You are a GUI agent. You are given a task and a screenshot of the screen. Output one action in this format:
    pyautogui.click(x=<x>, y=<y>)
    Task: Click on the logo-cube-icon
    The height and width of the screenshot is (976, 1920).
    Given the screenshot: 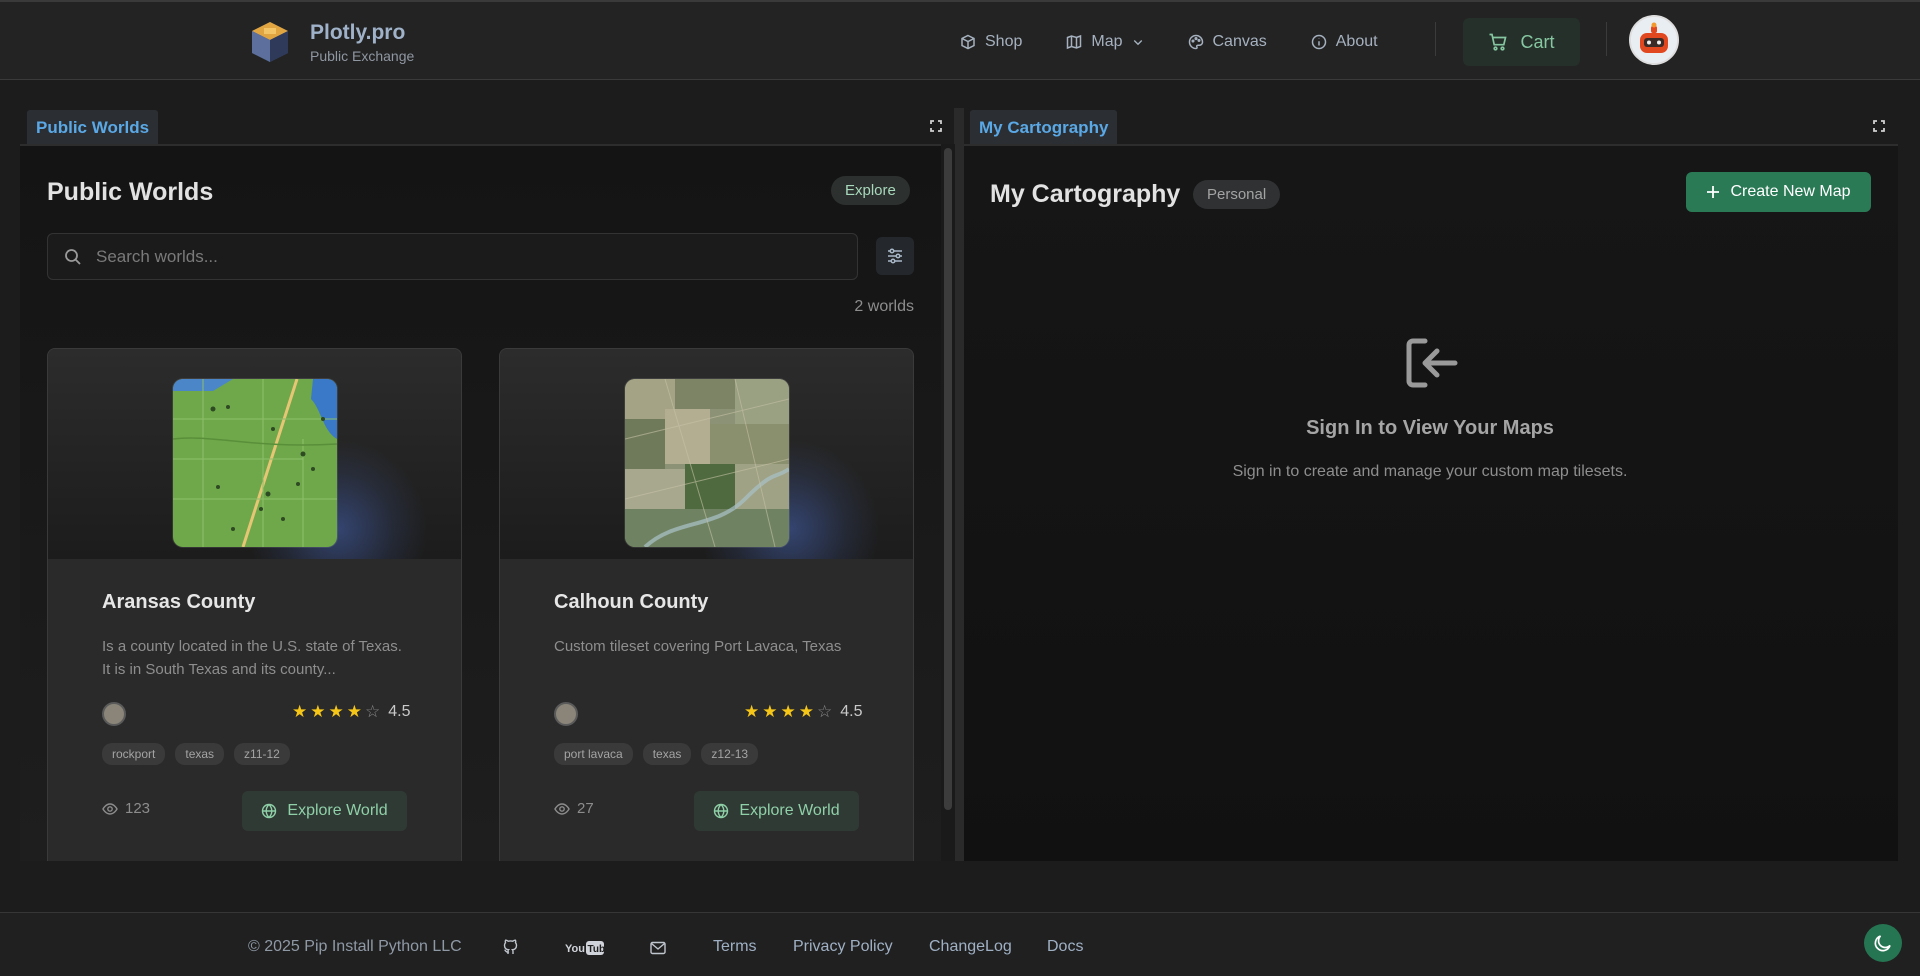 What is the action you would take?
    pyautogui.click(x=270, y=42)
    